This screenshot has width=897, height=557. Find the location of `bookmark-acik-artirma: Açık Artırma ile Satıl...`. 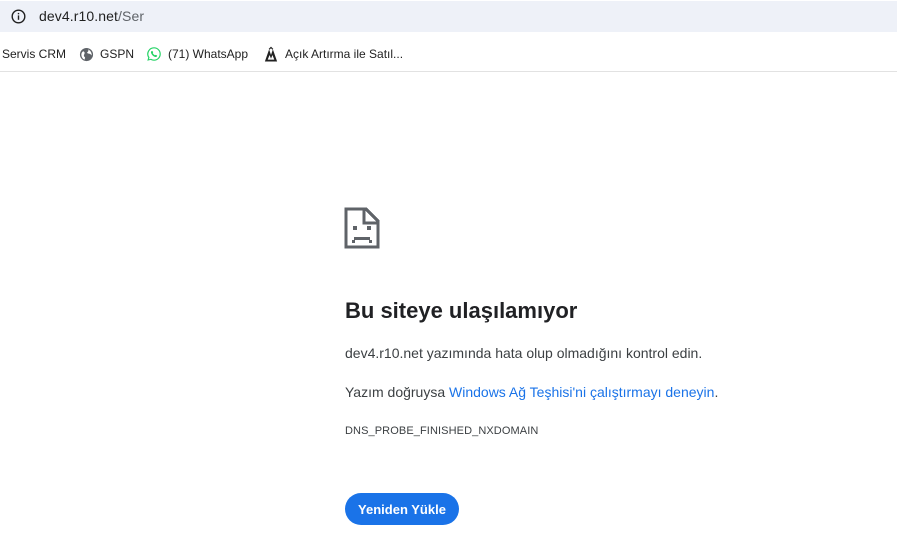

bookmark-acik-artirma: Açık Artırma ile Satıl... is located at coordinates (333, 54).